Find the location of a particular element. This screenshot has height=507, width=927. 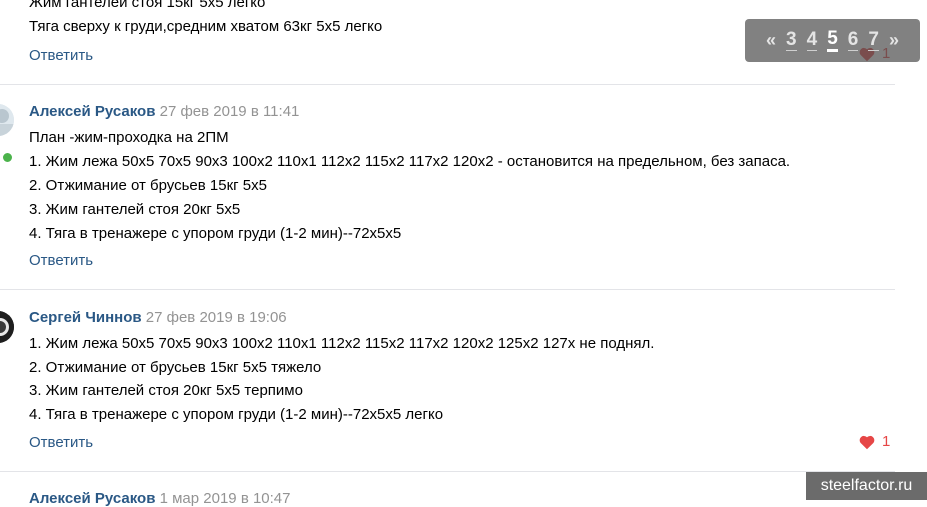

prev-page-button: « is located at coordinates (771, 40).